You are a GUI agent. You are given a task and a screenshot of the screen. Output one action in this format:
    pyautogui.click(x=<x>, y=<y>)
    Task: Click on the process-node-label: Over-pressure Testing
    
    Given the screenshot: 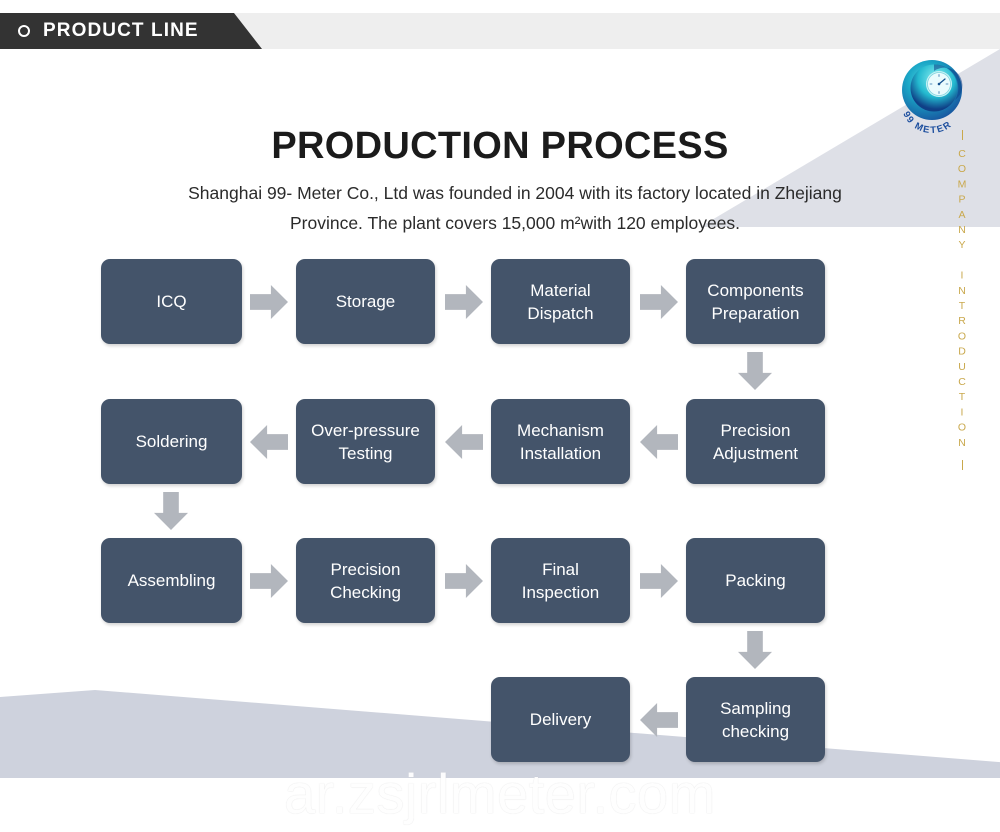 What is the action you would take?
    pyautogui.click(x=365, y=441)
    